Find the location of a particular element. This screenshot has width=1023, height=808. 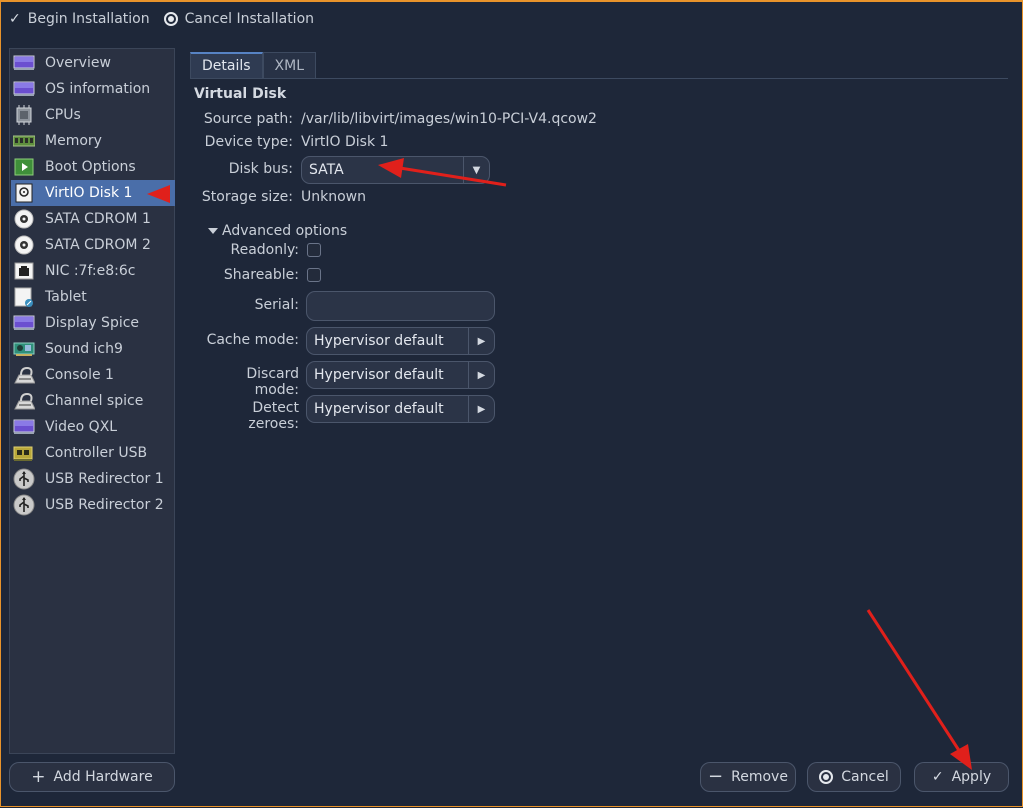

expander-triangle-icon is located at coordinates (213, 231).